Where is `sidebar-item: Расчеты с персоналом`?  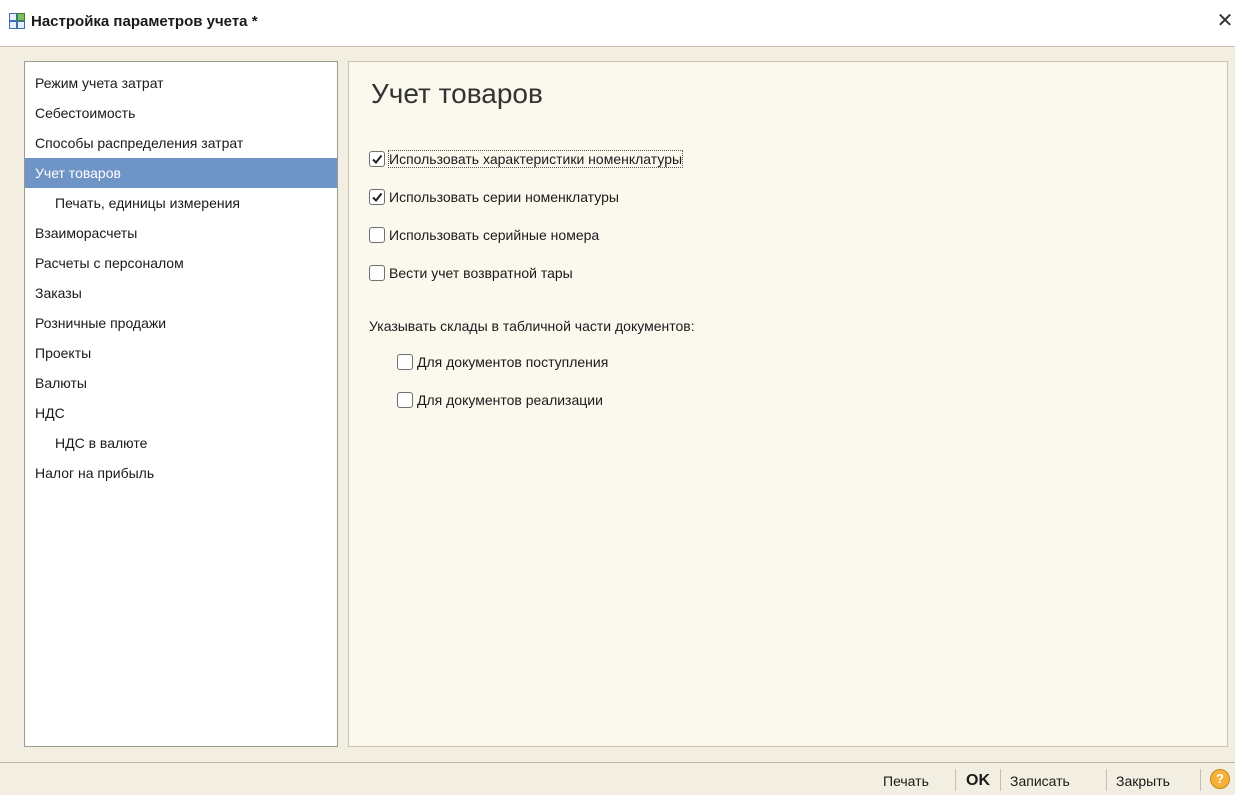 sidebar-item: Расчеты с персоналом is located at coordinates (181, 263).